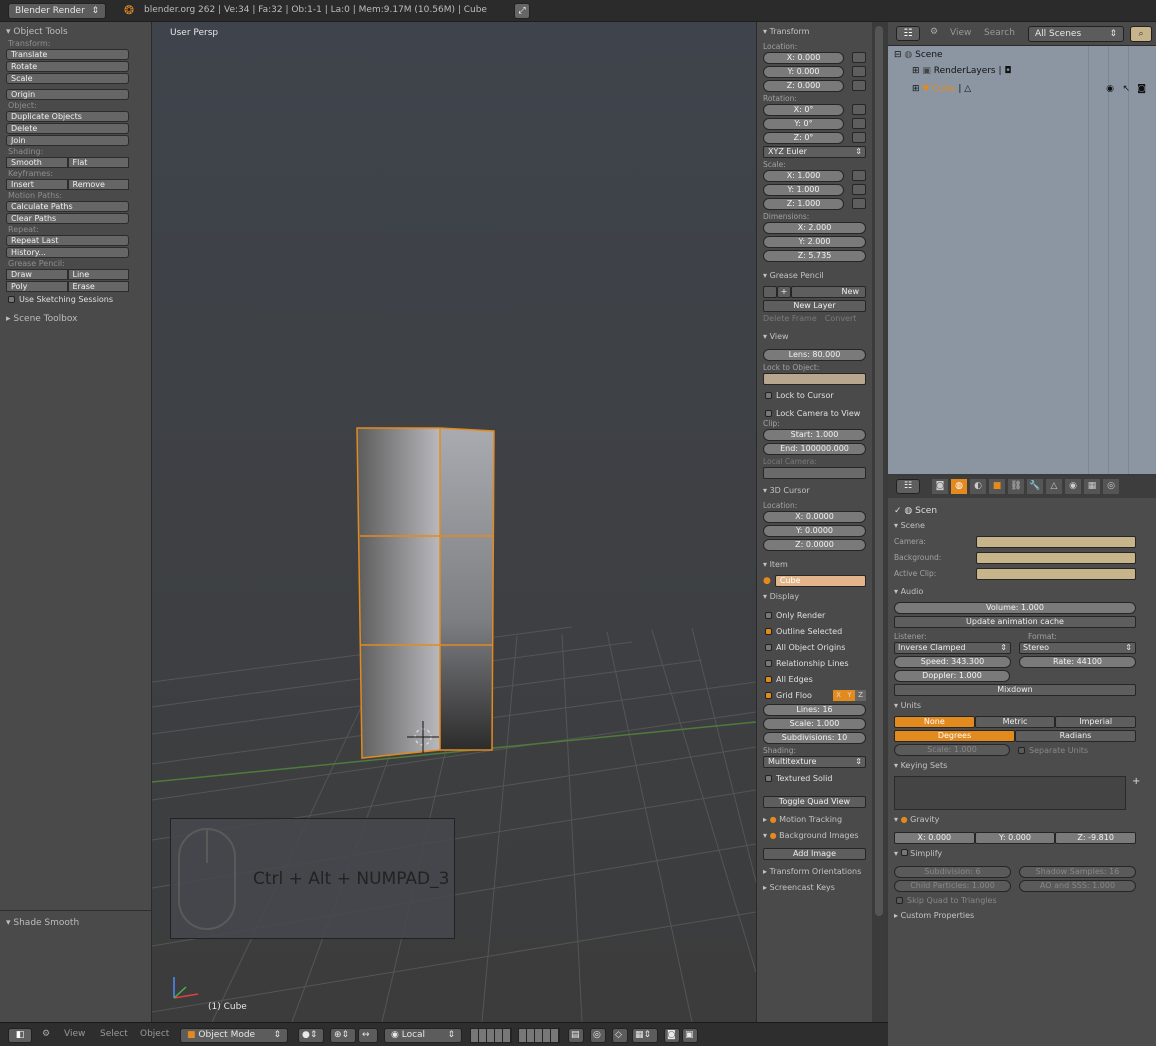 Image resolution: width=1156 pixels, height=1046 pixels. What do you see at coordinates (1092, 486) in the screenshot?
I see `texture-tab-icon: ▦` at bounding box center [1092, 486].